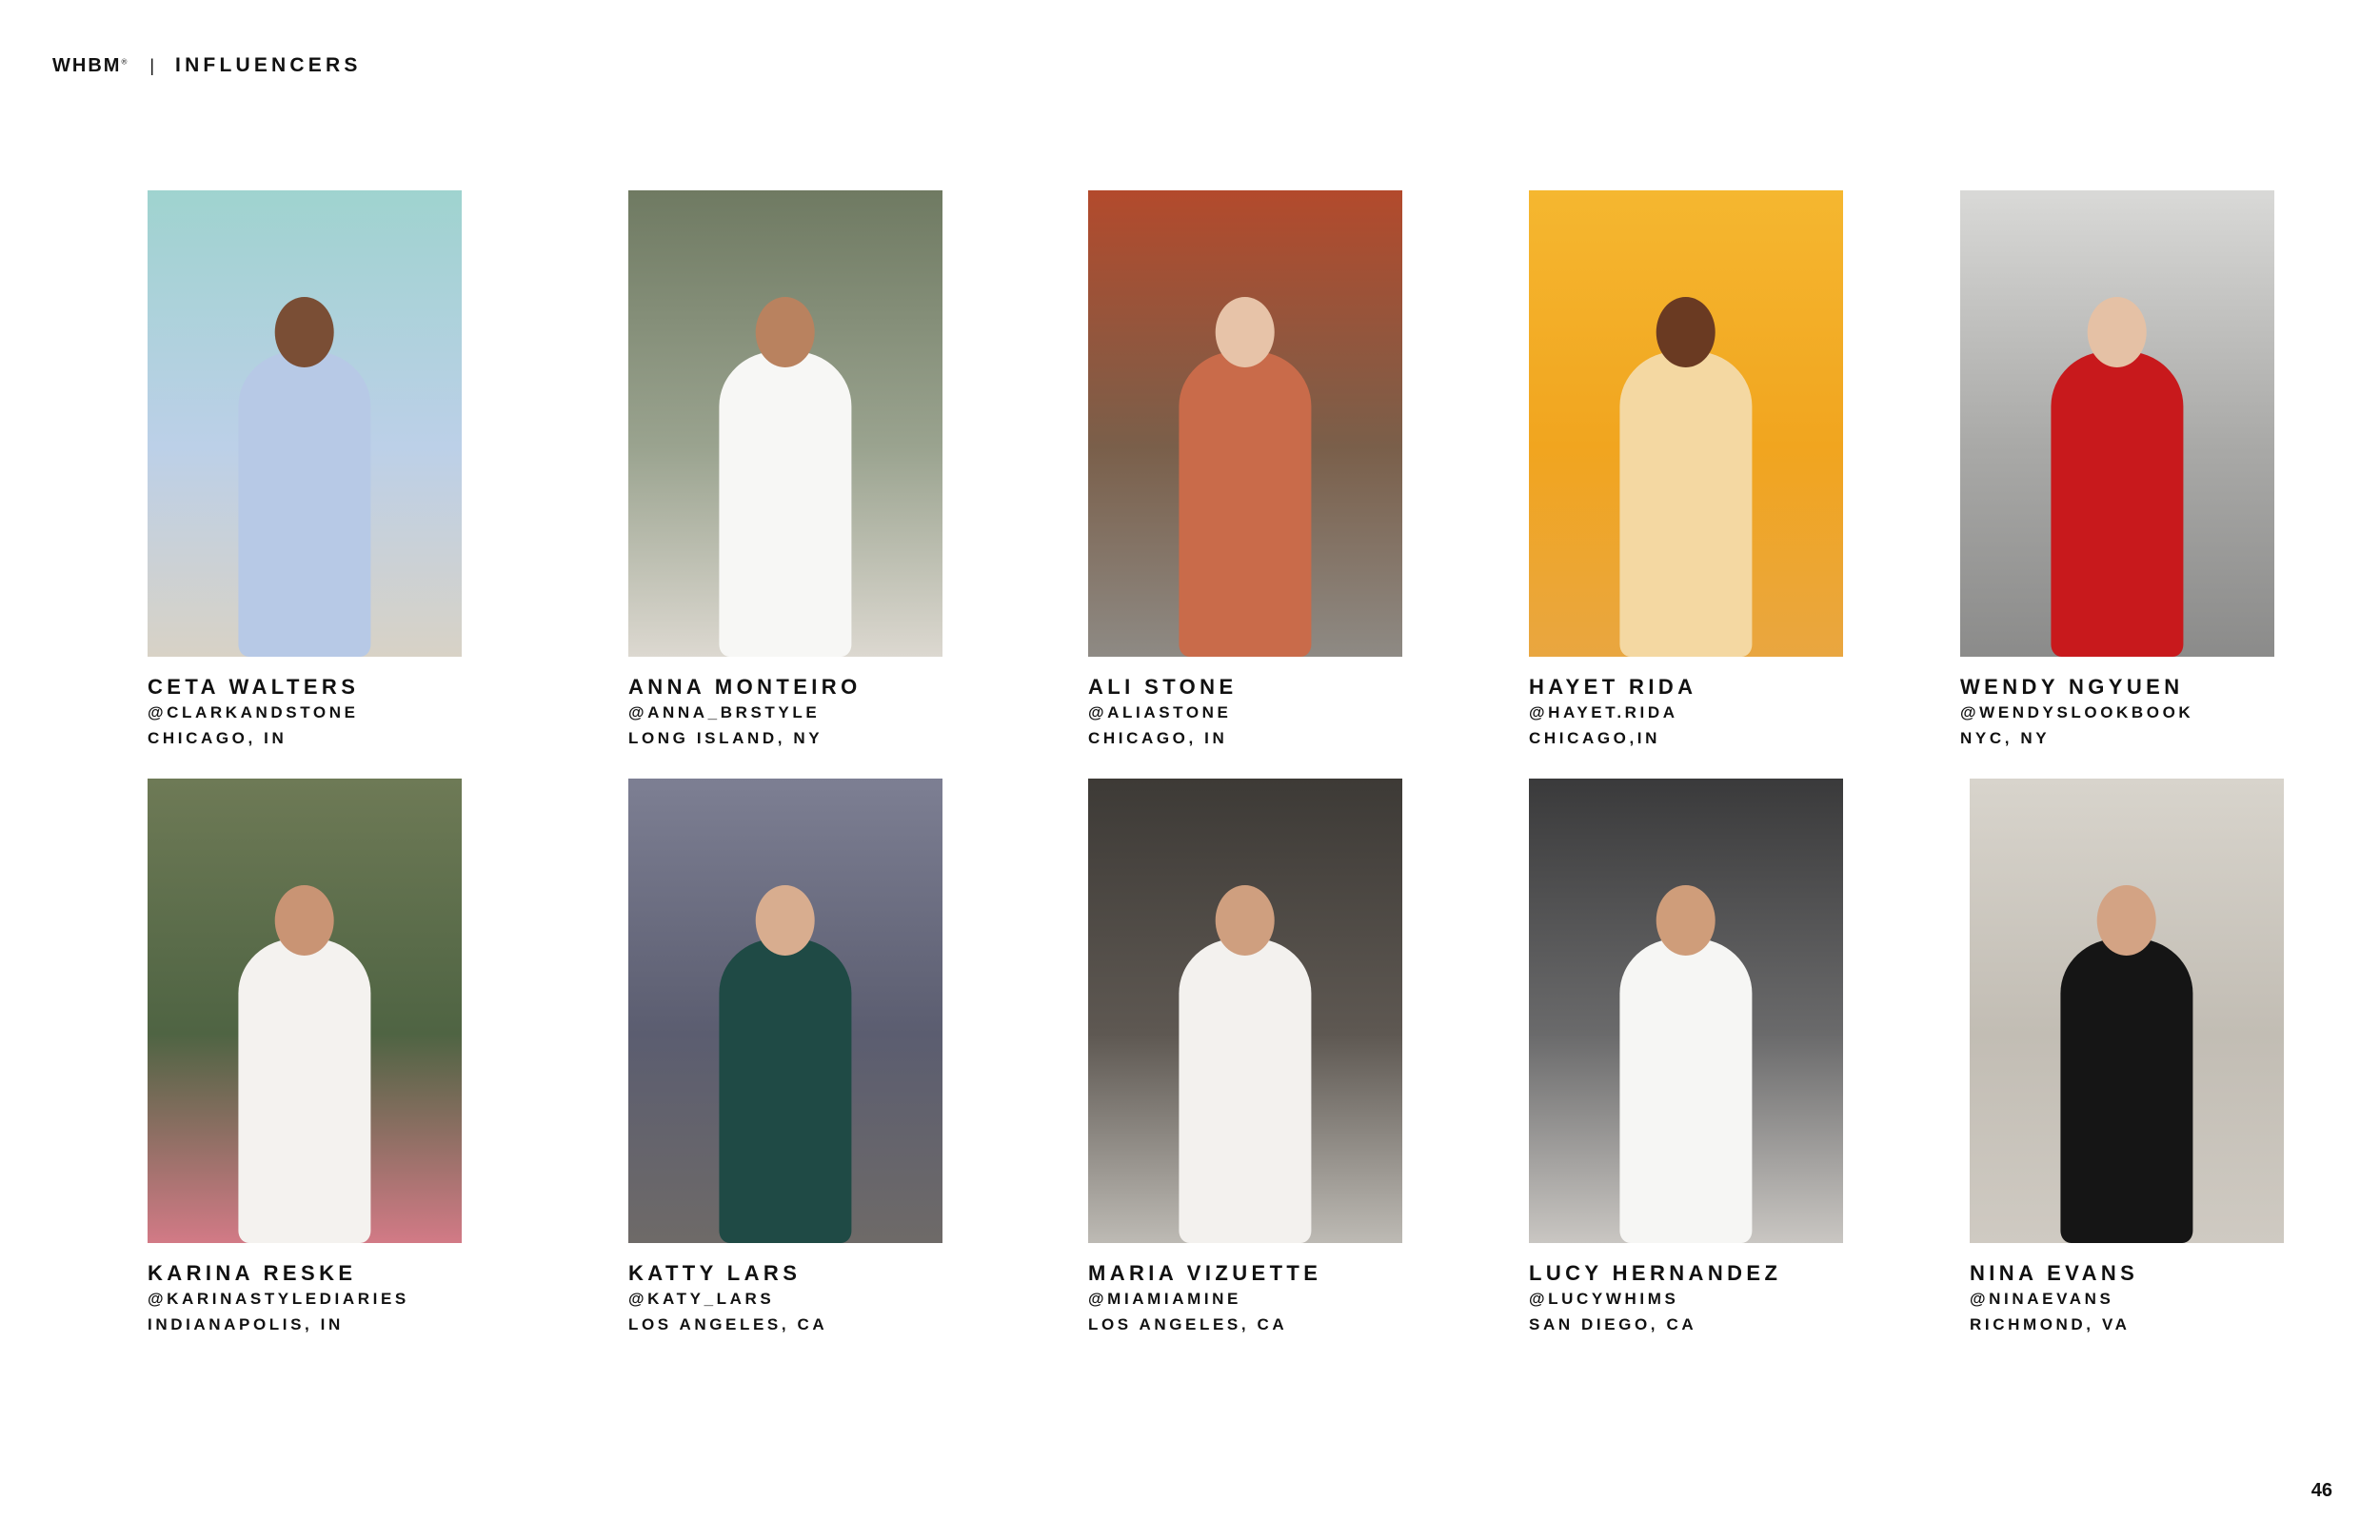 This screenshot has width=2380, height=1540. Describe the element at coordinates (90, 65) in the screenshot. I see `brand-logo: WHBM®` at that location.